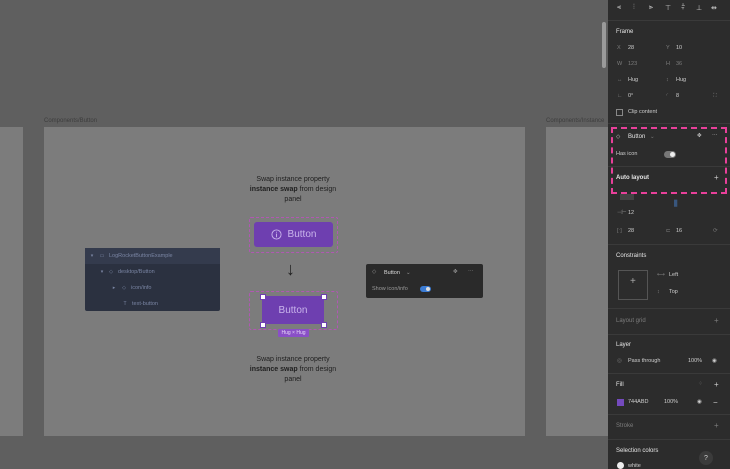 Image resolution: width=730 pixels, height=469 pixels. I want to click on help-button: ?, so click(706, 458).